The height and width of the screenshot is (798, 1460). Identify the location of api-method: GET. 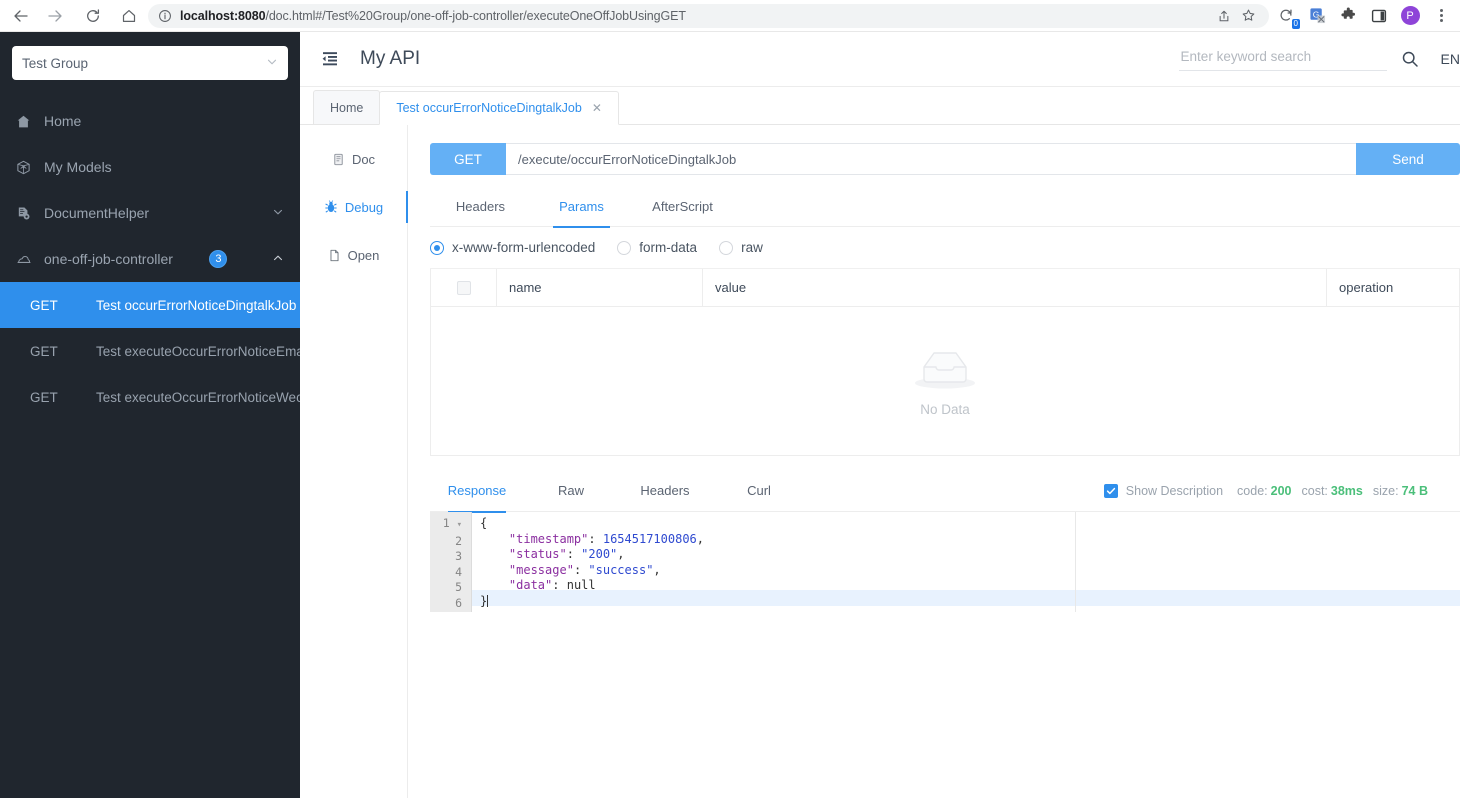
(44, 397).